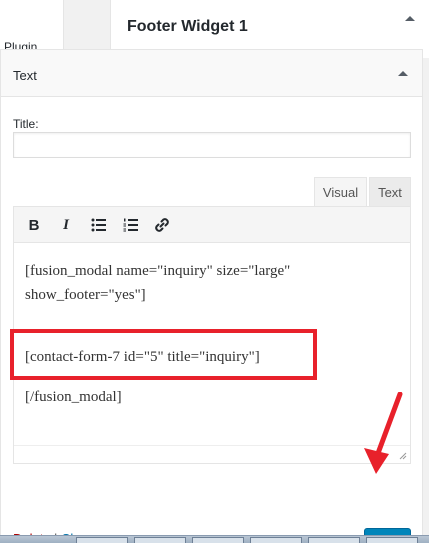  I want to click on editor-paragraph-contact-form: [contact-form-7 id="5" title="inquiry"], so click(142, 357).